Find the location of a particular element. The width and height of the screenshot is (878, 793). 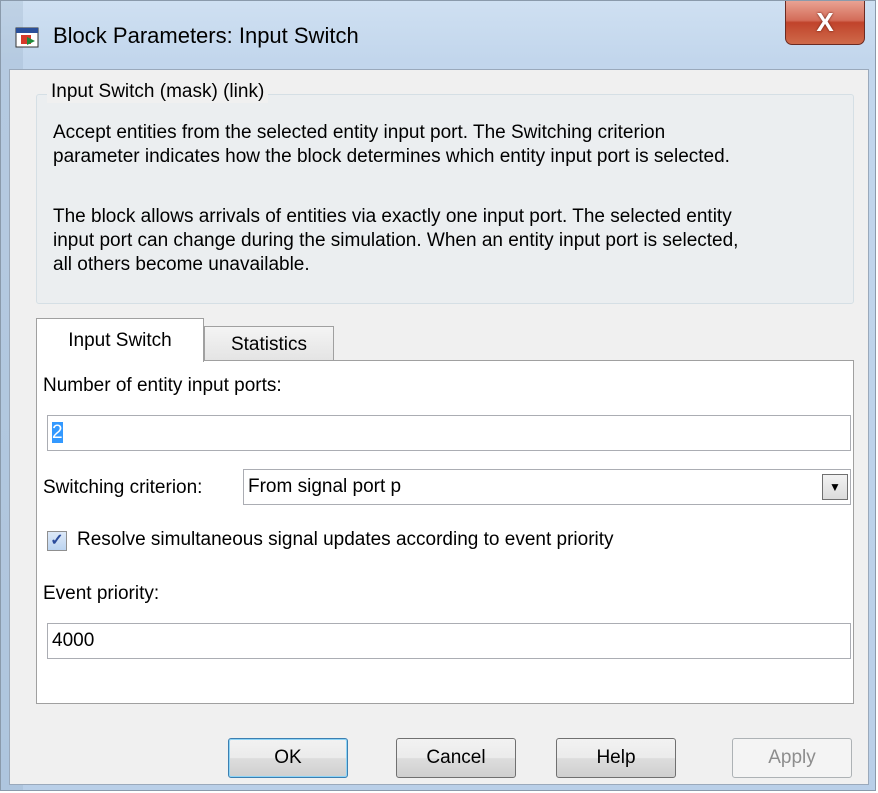

priority-label: Event priority: is located at coordinates (101, 593).